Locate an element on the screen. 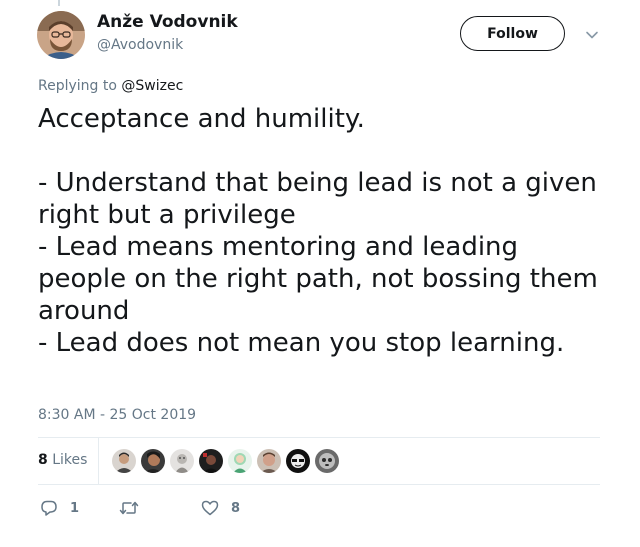 Image resolution: width=640 pixels, height=547 pixels. chevron-down-icon is located at coordinates (592, 34).